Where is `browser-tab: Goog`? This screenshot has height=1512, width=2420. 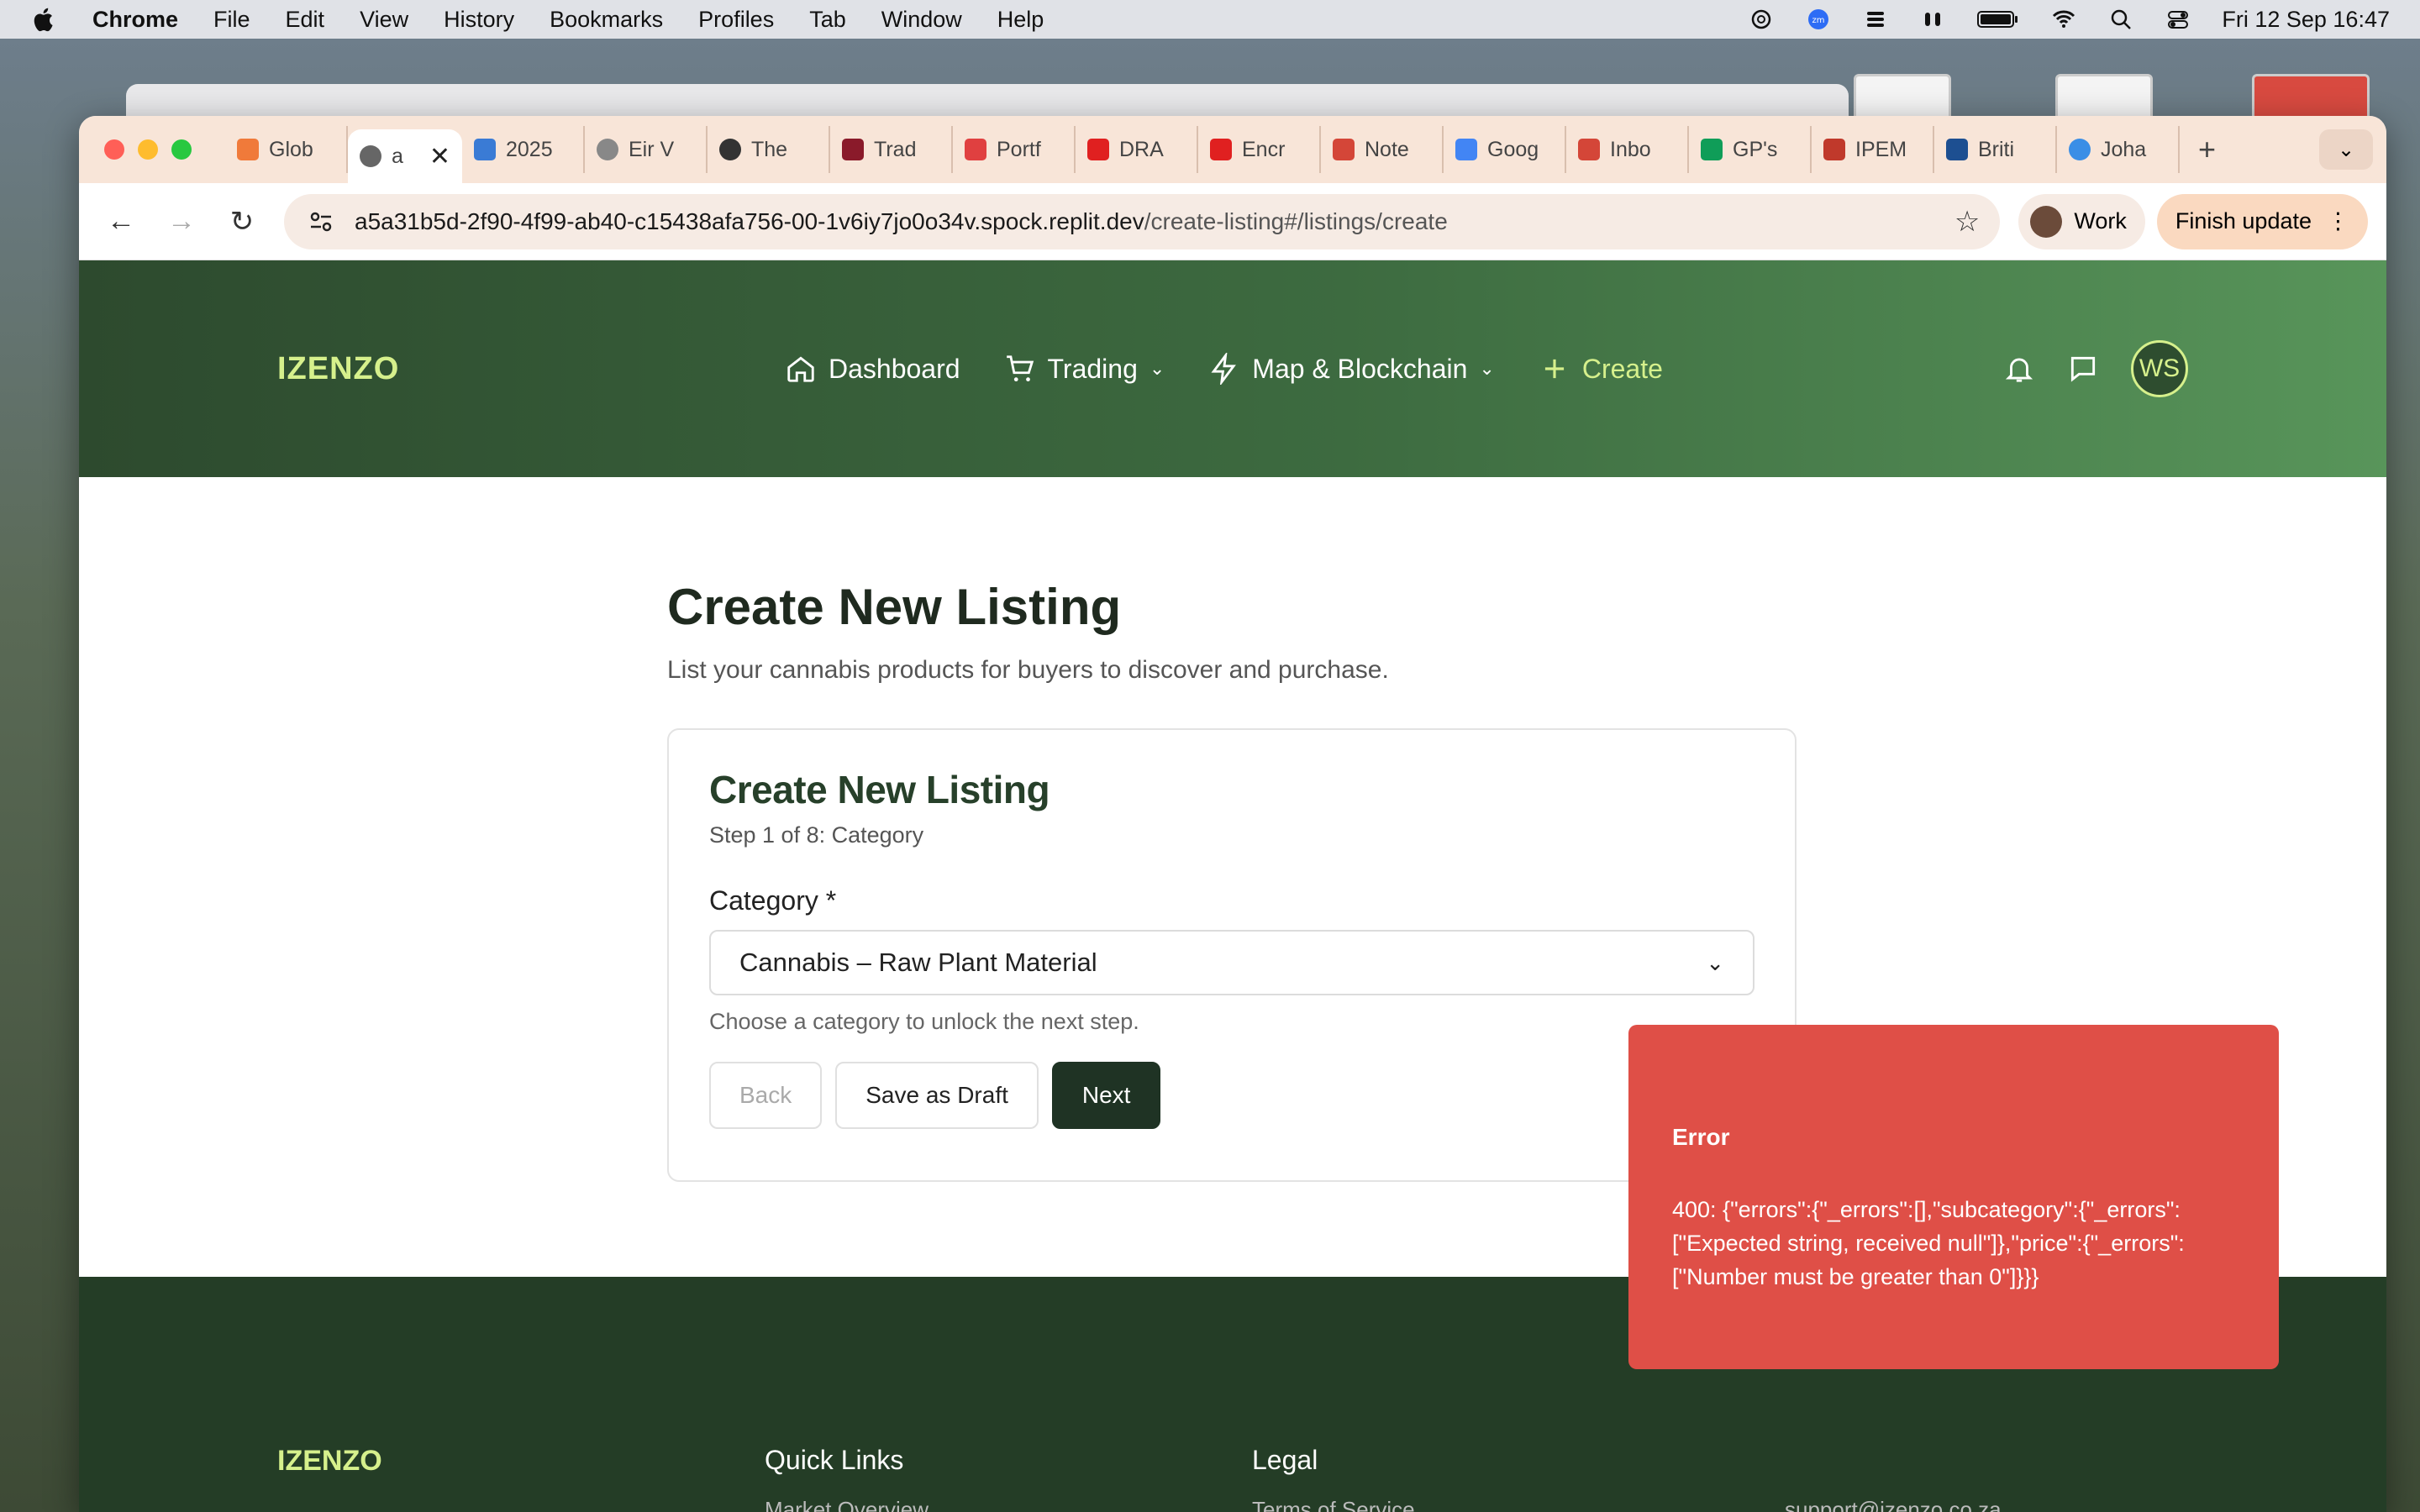 browser-tab: Goog is located at coordinates (1505, 149).